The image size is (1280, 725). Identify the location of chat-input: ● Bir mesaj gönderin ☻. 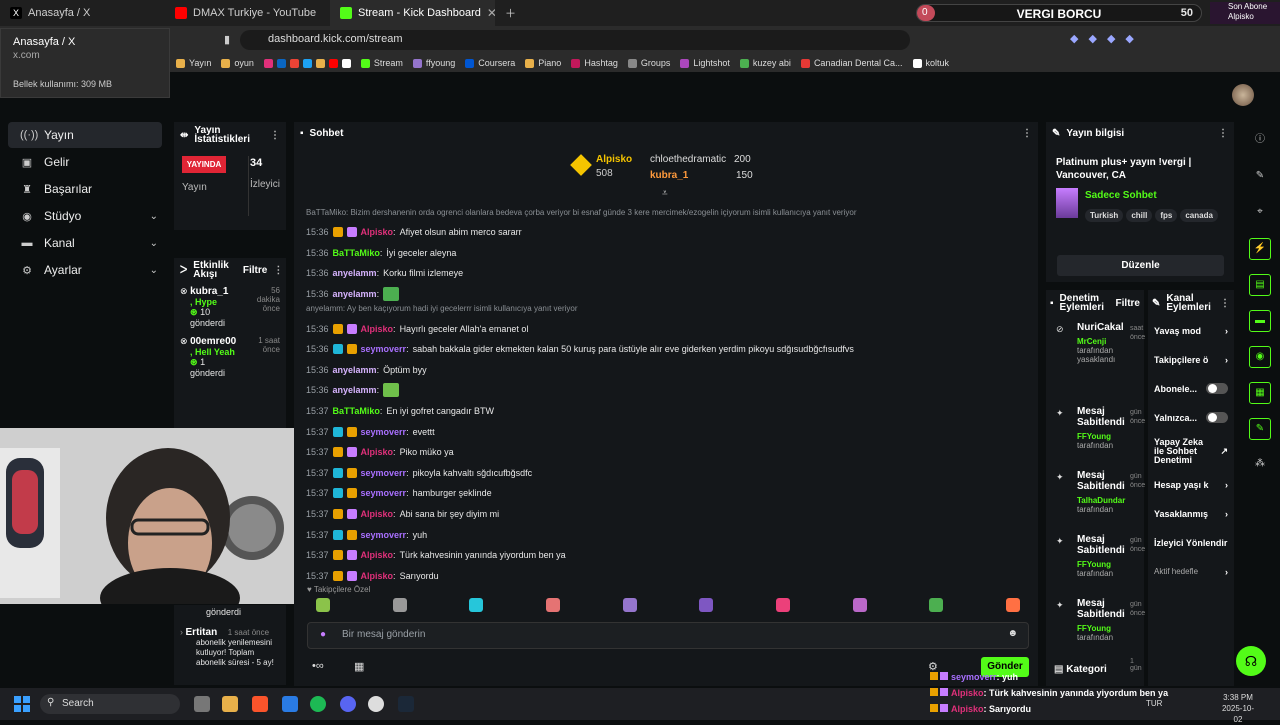
(668, 635).